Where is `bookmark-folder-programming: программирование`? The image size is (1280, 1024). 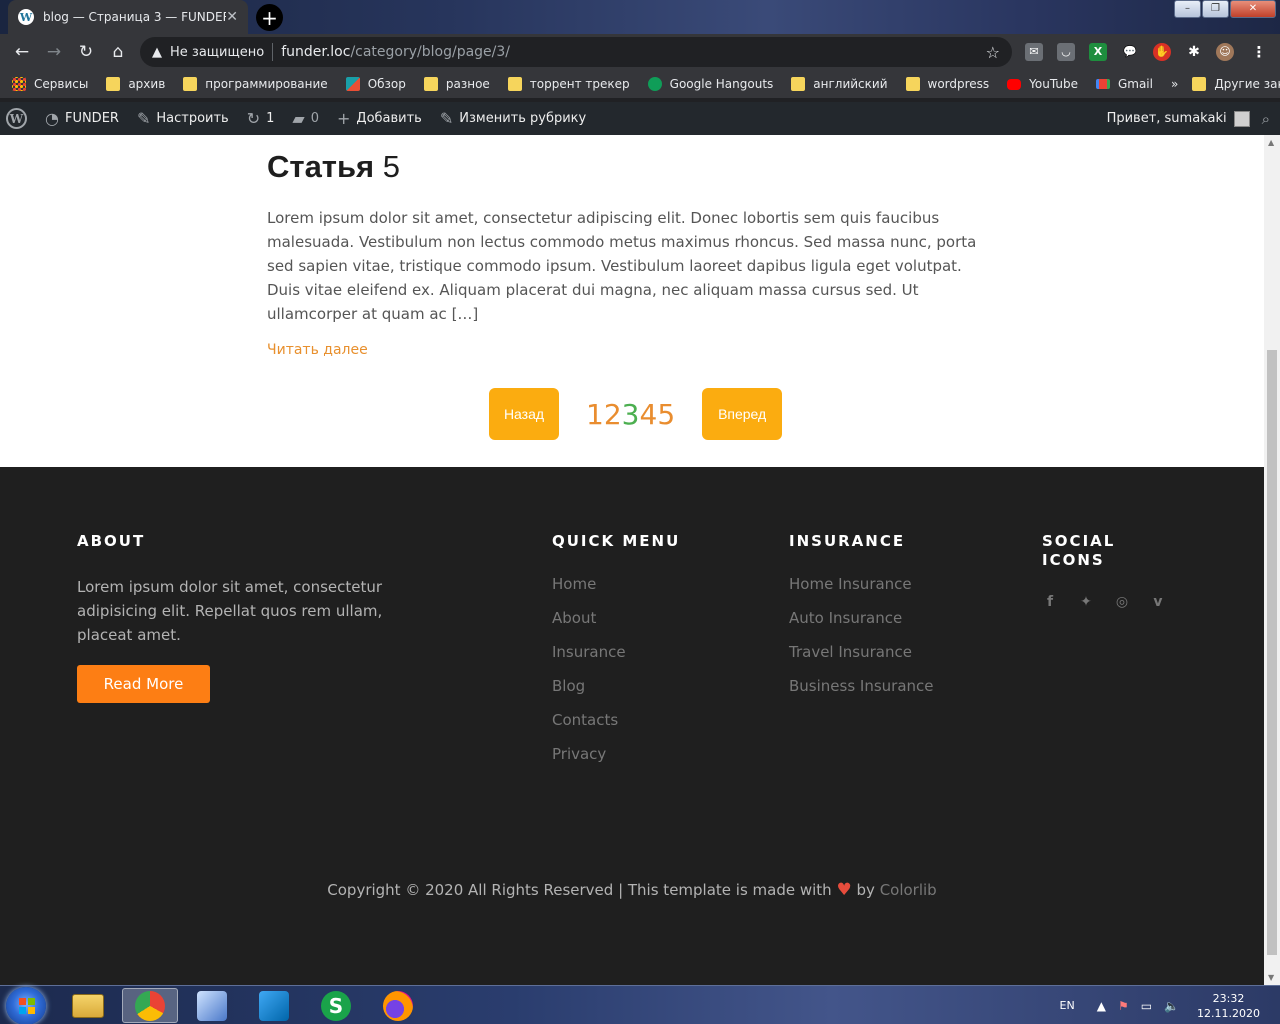 bookmark-folder-programming: программирование is located at coordinates (255, 84).